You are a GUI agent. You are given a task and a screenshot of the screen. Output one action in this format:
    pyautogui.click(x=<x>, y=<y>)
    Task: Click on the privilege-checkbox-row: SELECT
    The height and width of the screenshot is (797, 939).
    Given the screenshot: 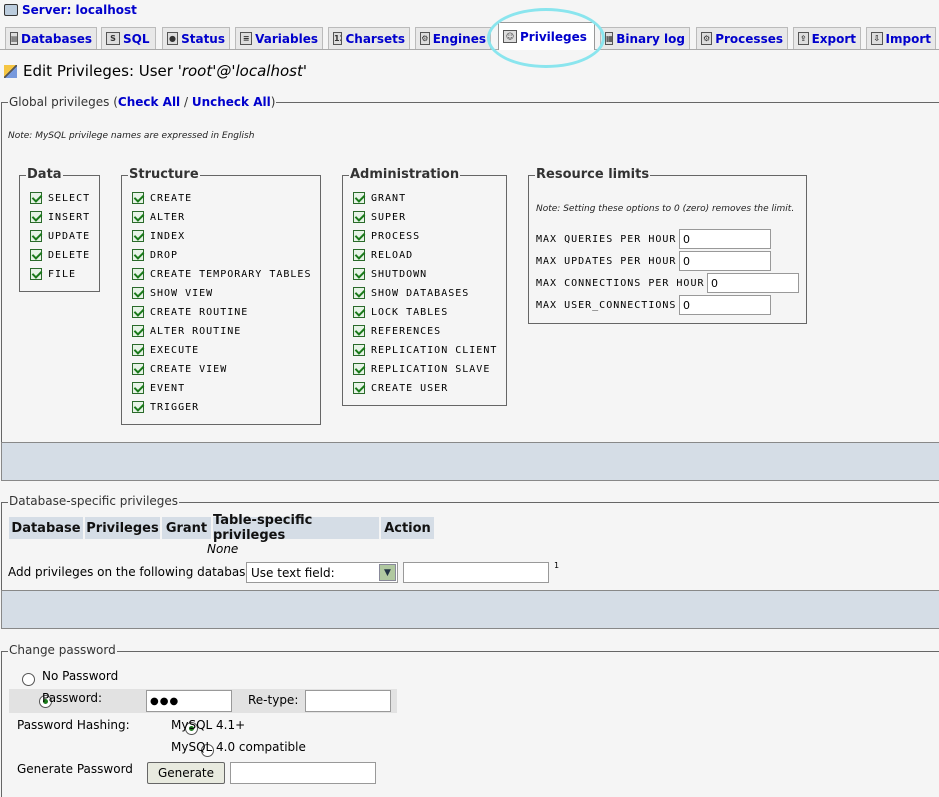 What is the action you would take?
    pyautogui.click(x=60, y=198)
    